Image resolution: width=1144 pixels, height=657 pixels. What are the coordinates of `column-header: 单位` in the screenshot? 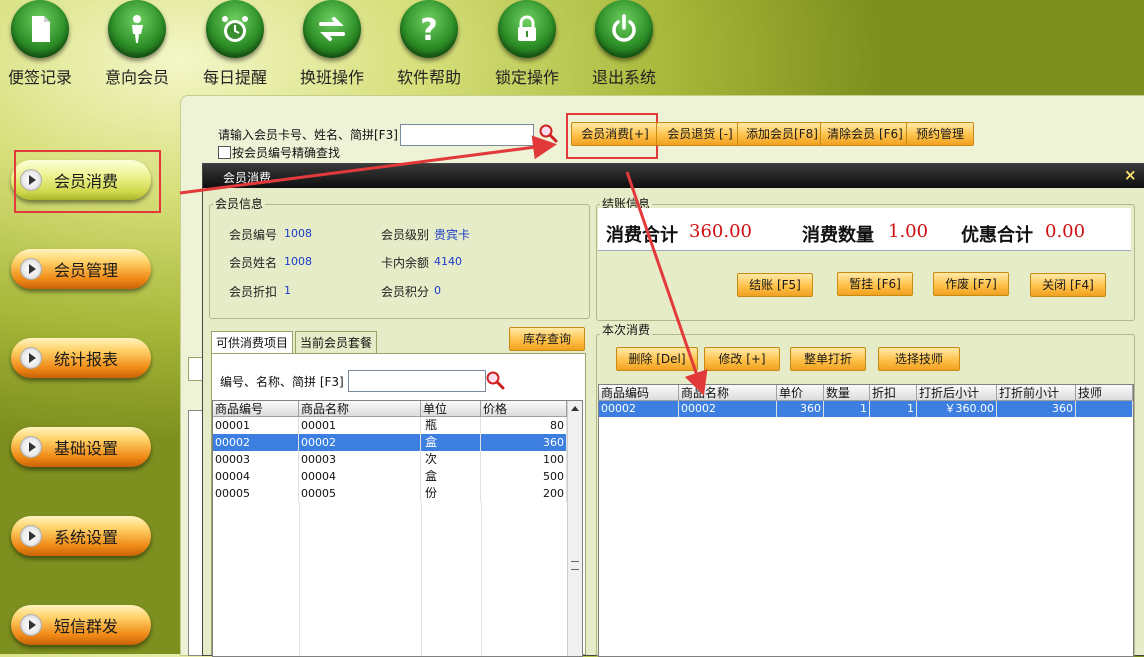 It's located at (451, 409).